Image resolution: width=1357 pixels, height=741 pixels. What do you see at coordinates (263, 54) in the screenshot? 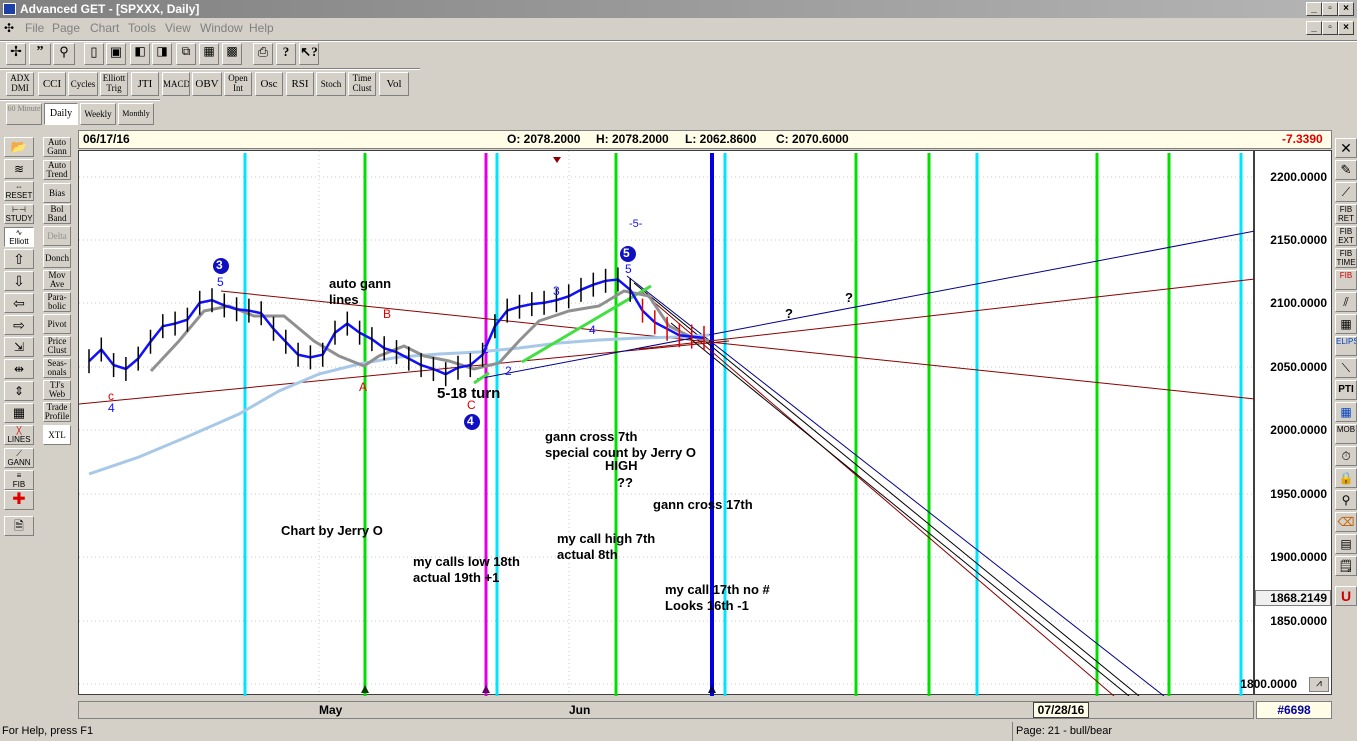
I see `print-icon: ⎙` at bounding box center [263, 54].